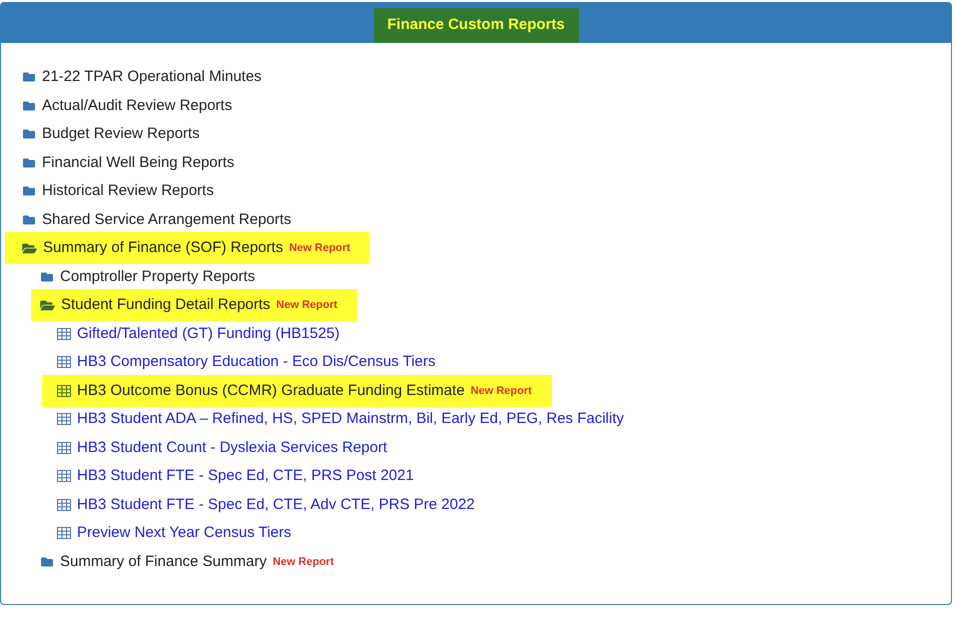 The image size is (956, 631). I want to click on tree-item-label: Budget Review Reports, so click(121, 134).